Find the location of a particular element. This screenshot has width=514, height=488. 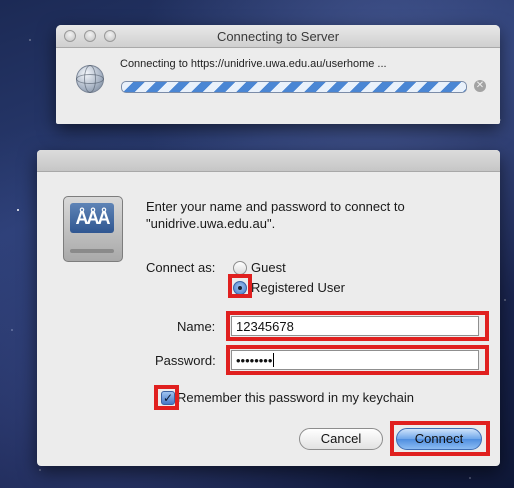

connecting-titlebar: Connecting to Server is located at coordinates (278, 36).